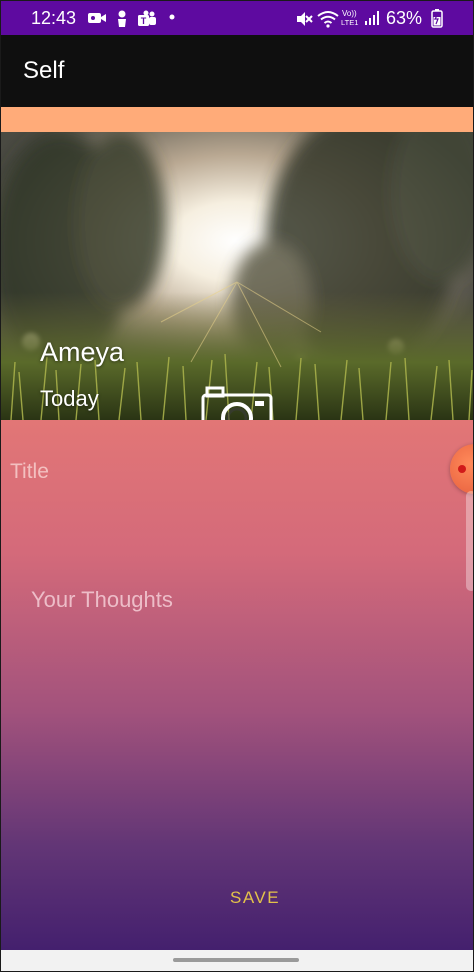 This screenshot has width=474, height=972. I want to click on mute-icon, so click(305, 19).